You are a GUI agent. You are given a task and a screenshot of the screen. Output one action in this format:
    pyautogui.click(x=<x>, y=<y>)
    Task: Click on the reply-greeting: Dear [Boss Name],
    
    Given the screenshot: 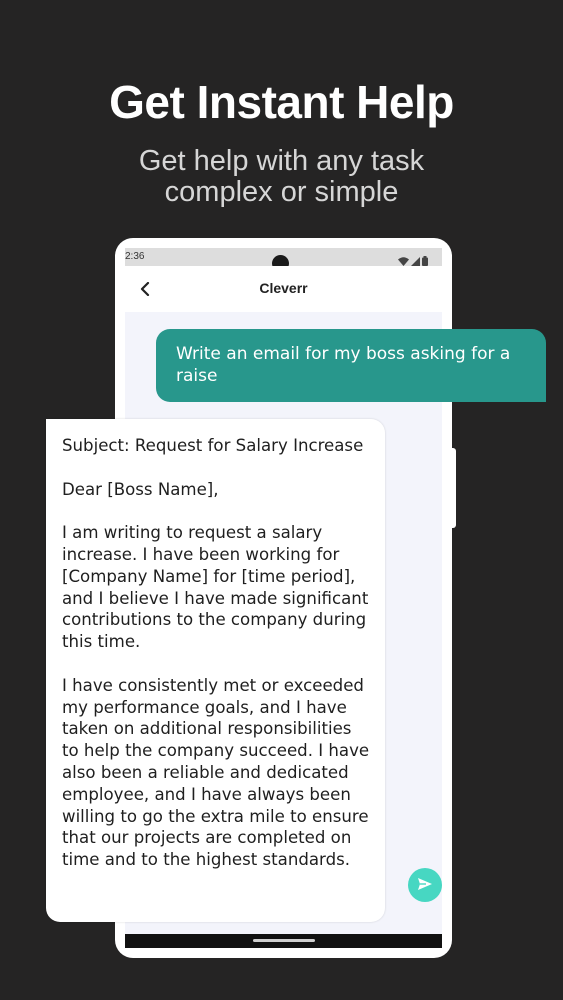 What is the action you would take?
    pyautogui.click(x=140, y=489)
    